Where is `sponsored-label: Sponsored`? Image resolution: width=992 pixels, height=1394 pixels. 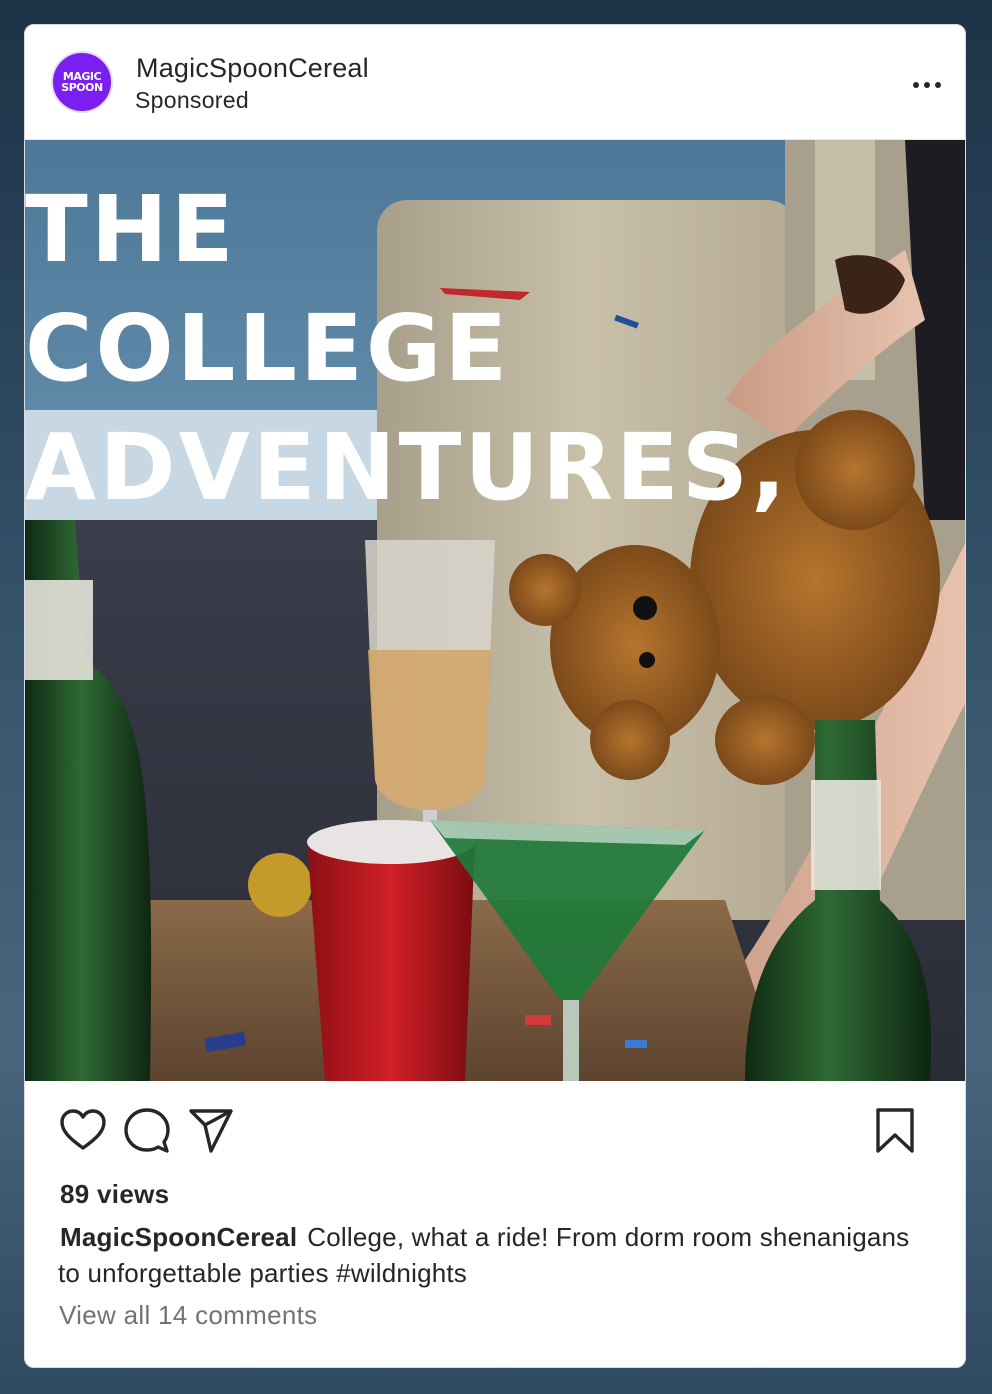 sponsored-label: Sponsored is located at coordinates (192, 100).